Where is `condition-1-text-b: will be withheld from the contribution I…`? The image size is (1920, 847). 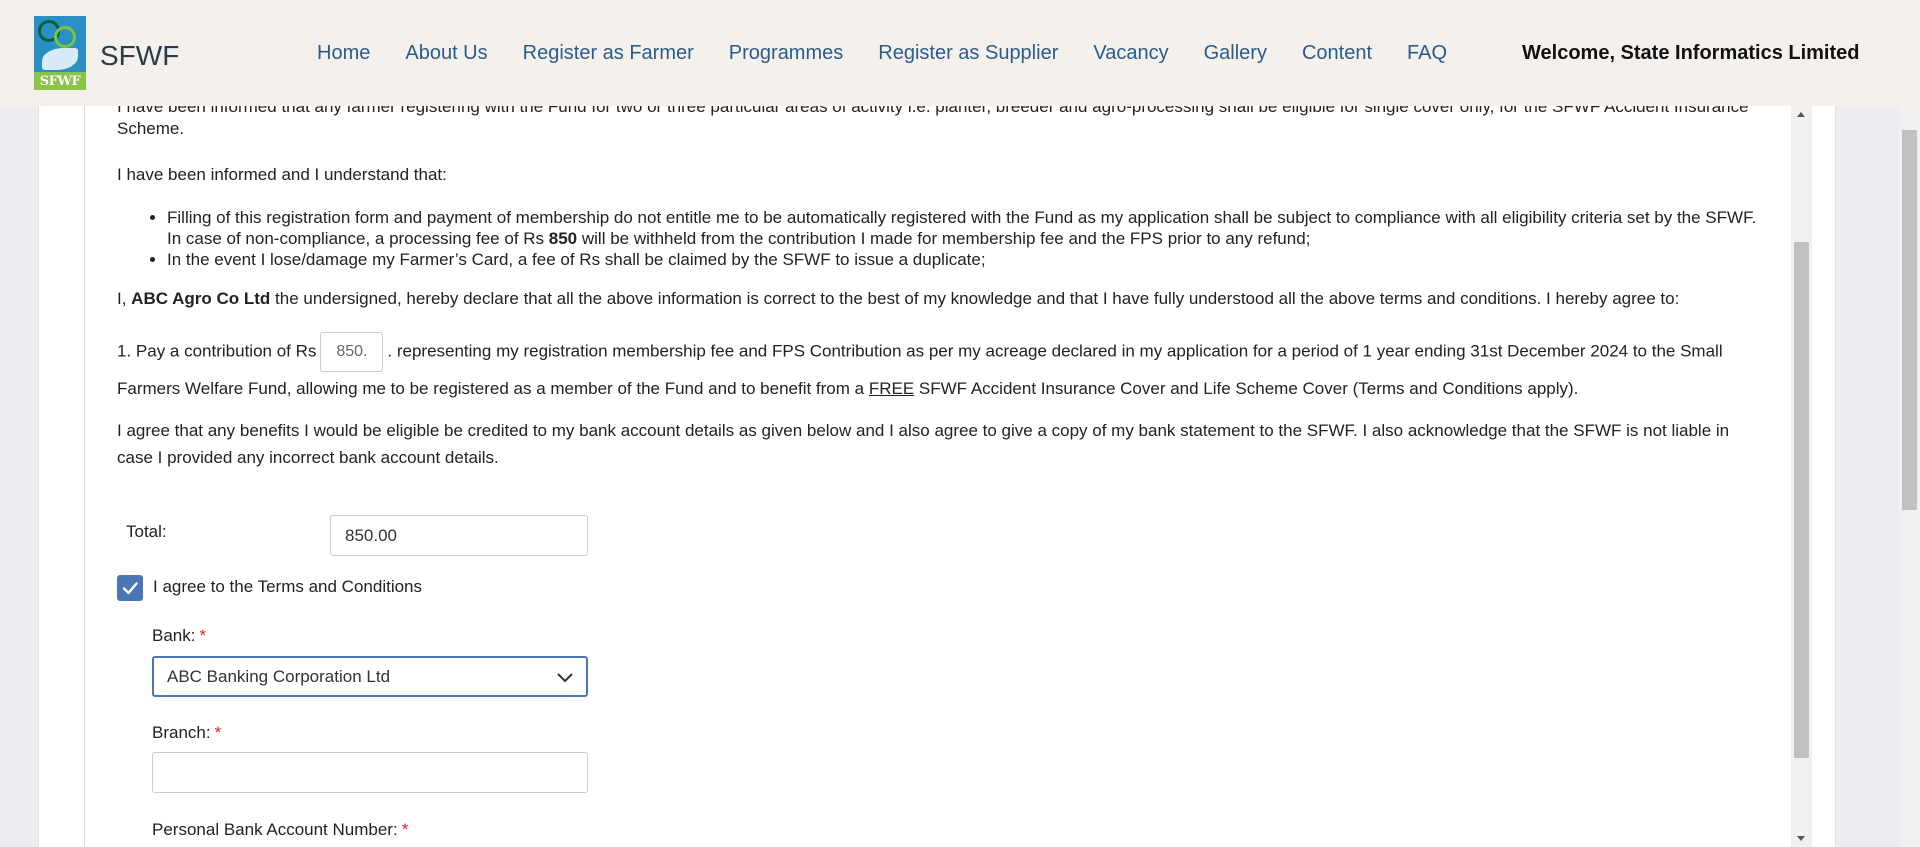
condition-1-text-b: will be withheld from the contribution I… is located at coordinates (944, 238).